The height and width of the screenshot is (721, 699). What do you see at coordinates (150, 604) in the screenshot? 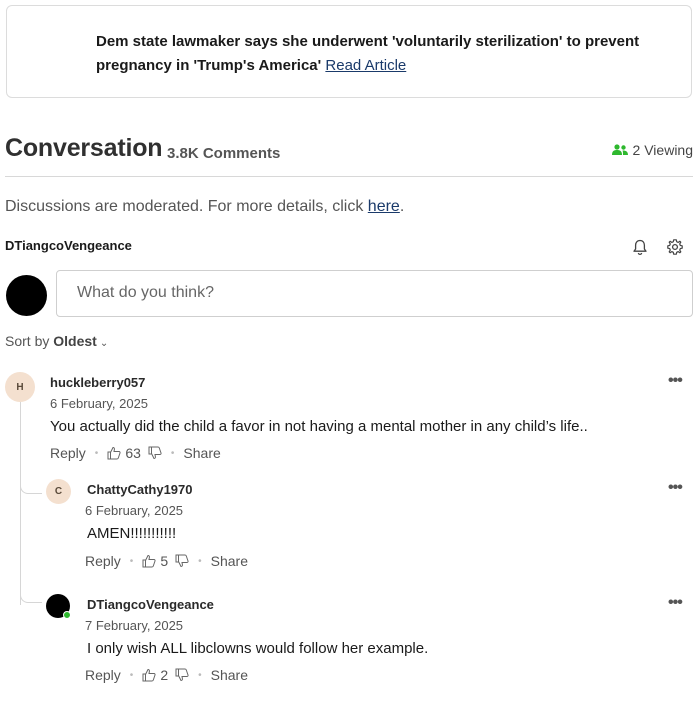
I see `comment-username: DTiangcoVengeance` at bounding box center [150, 604].